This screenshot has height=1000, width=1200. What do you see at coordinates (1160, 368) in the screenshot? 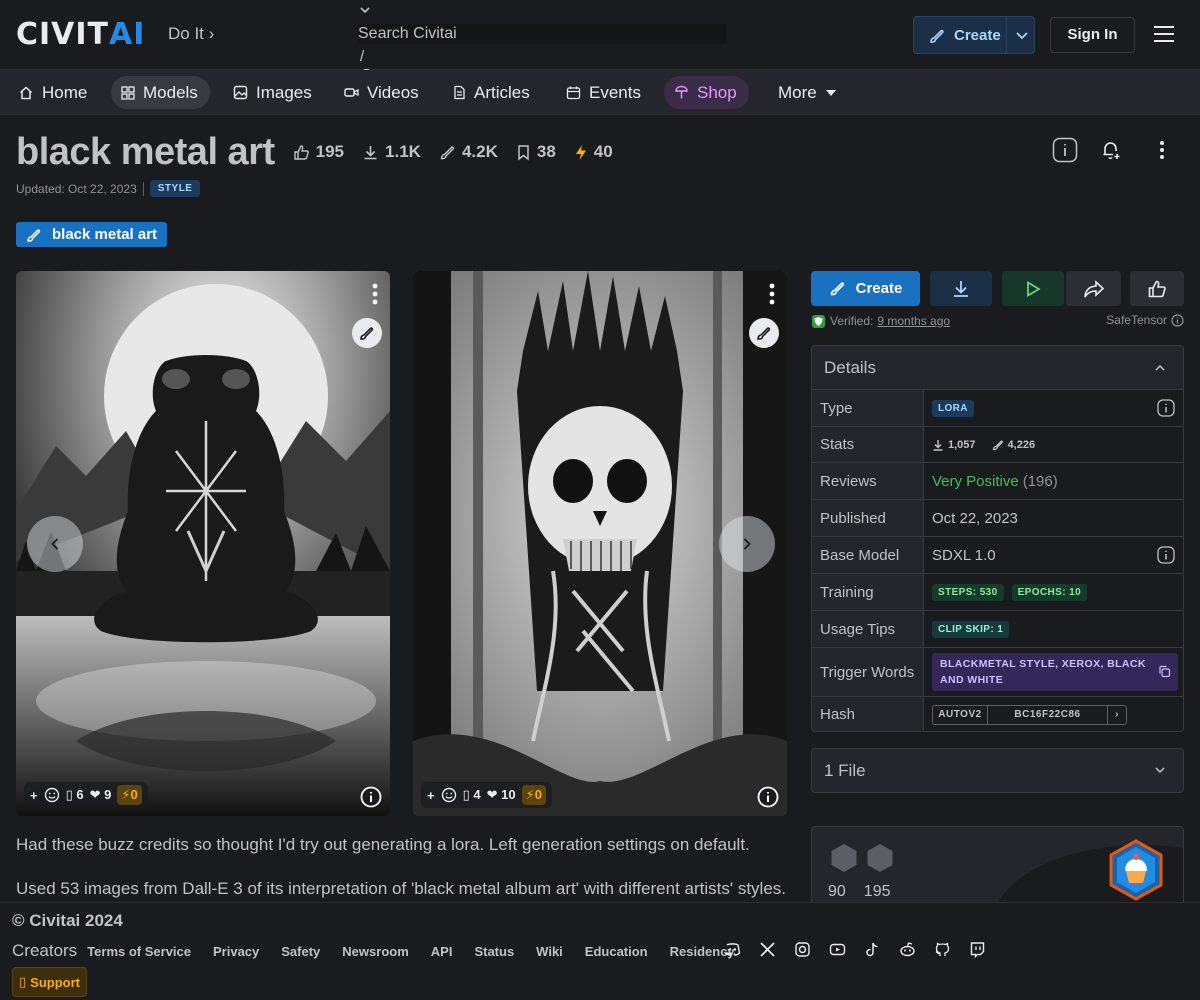
I see `chevron-up-icon` at bounding box center [1160, 368].